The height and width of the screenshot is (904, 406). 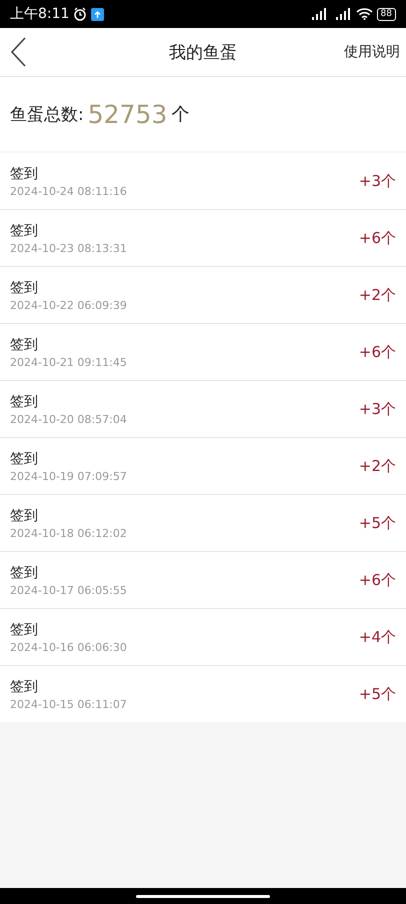 What do you see at coordinates (18, 52) in the screenshot?
I see `back-icon` at bounding box center [18, 52].